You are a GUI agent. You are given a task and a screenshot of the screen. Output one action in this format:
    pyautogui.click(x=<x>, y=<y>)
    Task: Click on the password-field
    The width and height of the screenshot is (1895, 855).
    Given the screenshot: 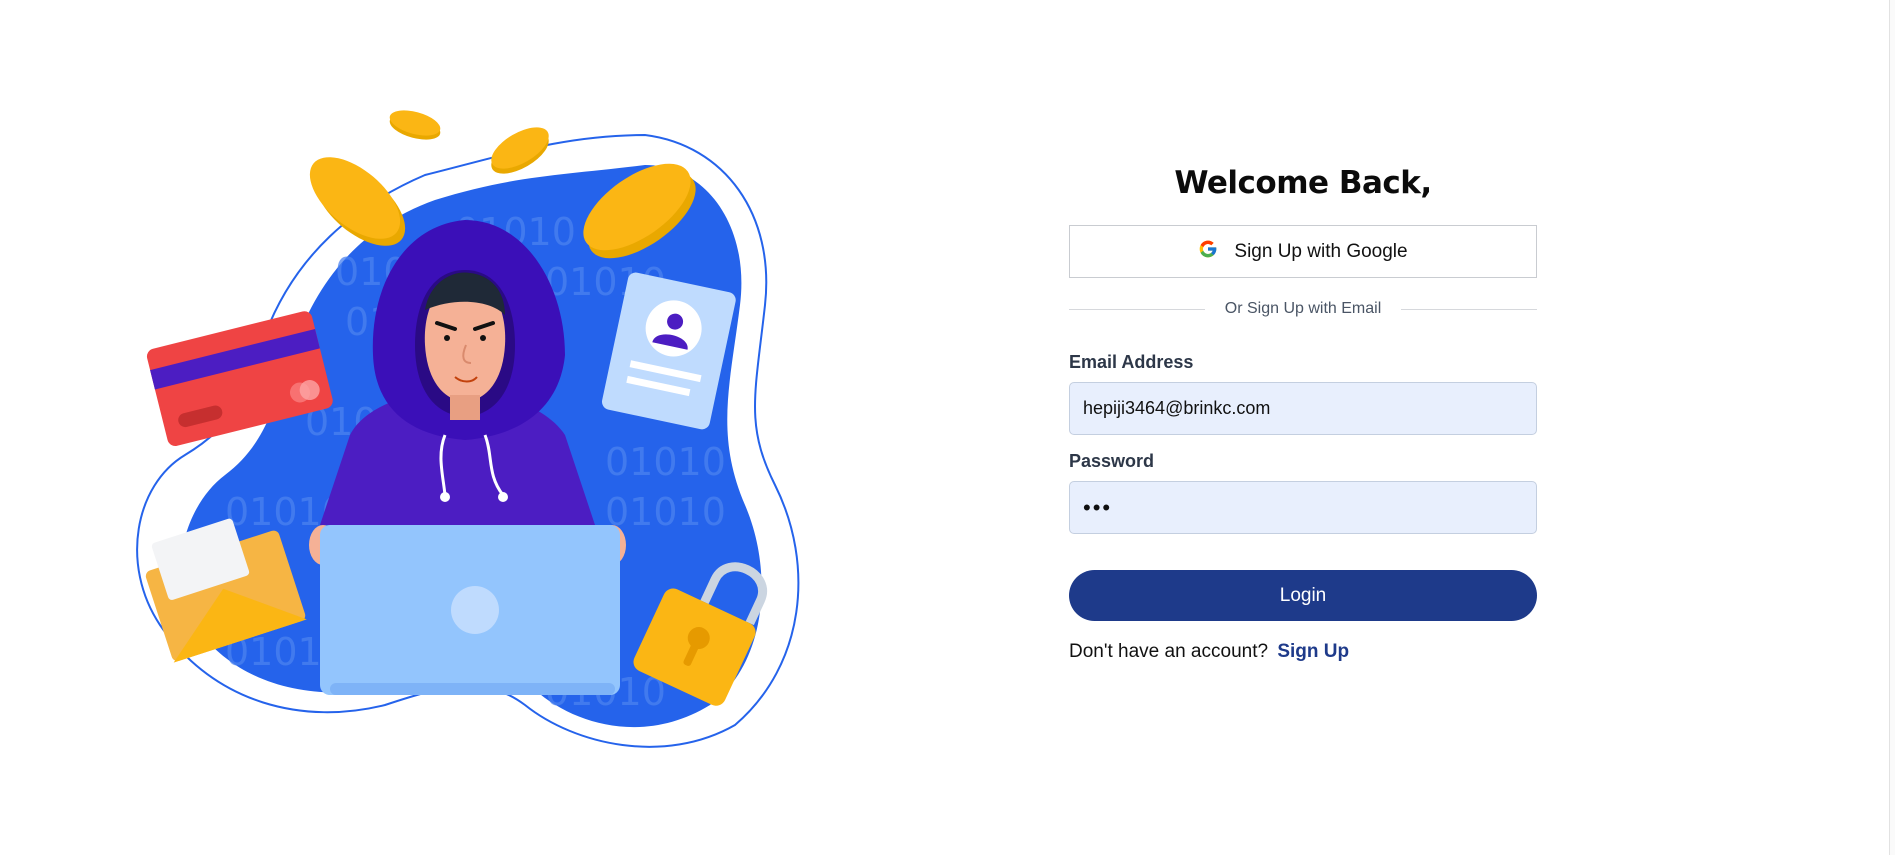 What is the action you would take?
    pyautogui.click(x=1303, y=507)
    